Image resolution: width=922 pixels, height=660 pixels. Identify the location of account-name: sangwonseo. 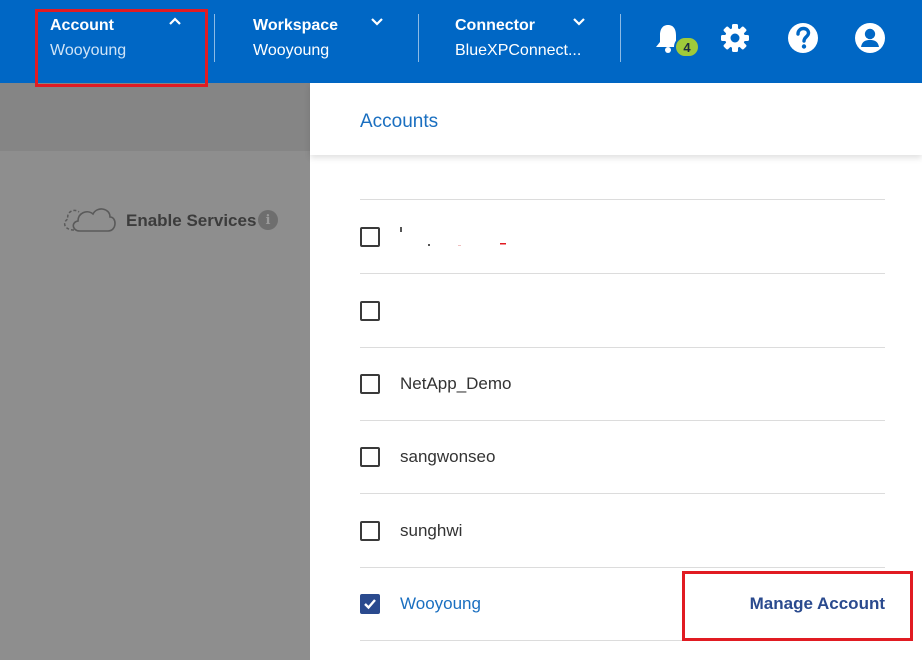
(448, 456).